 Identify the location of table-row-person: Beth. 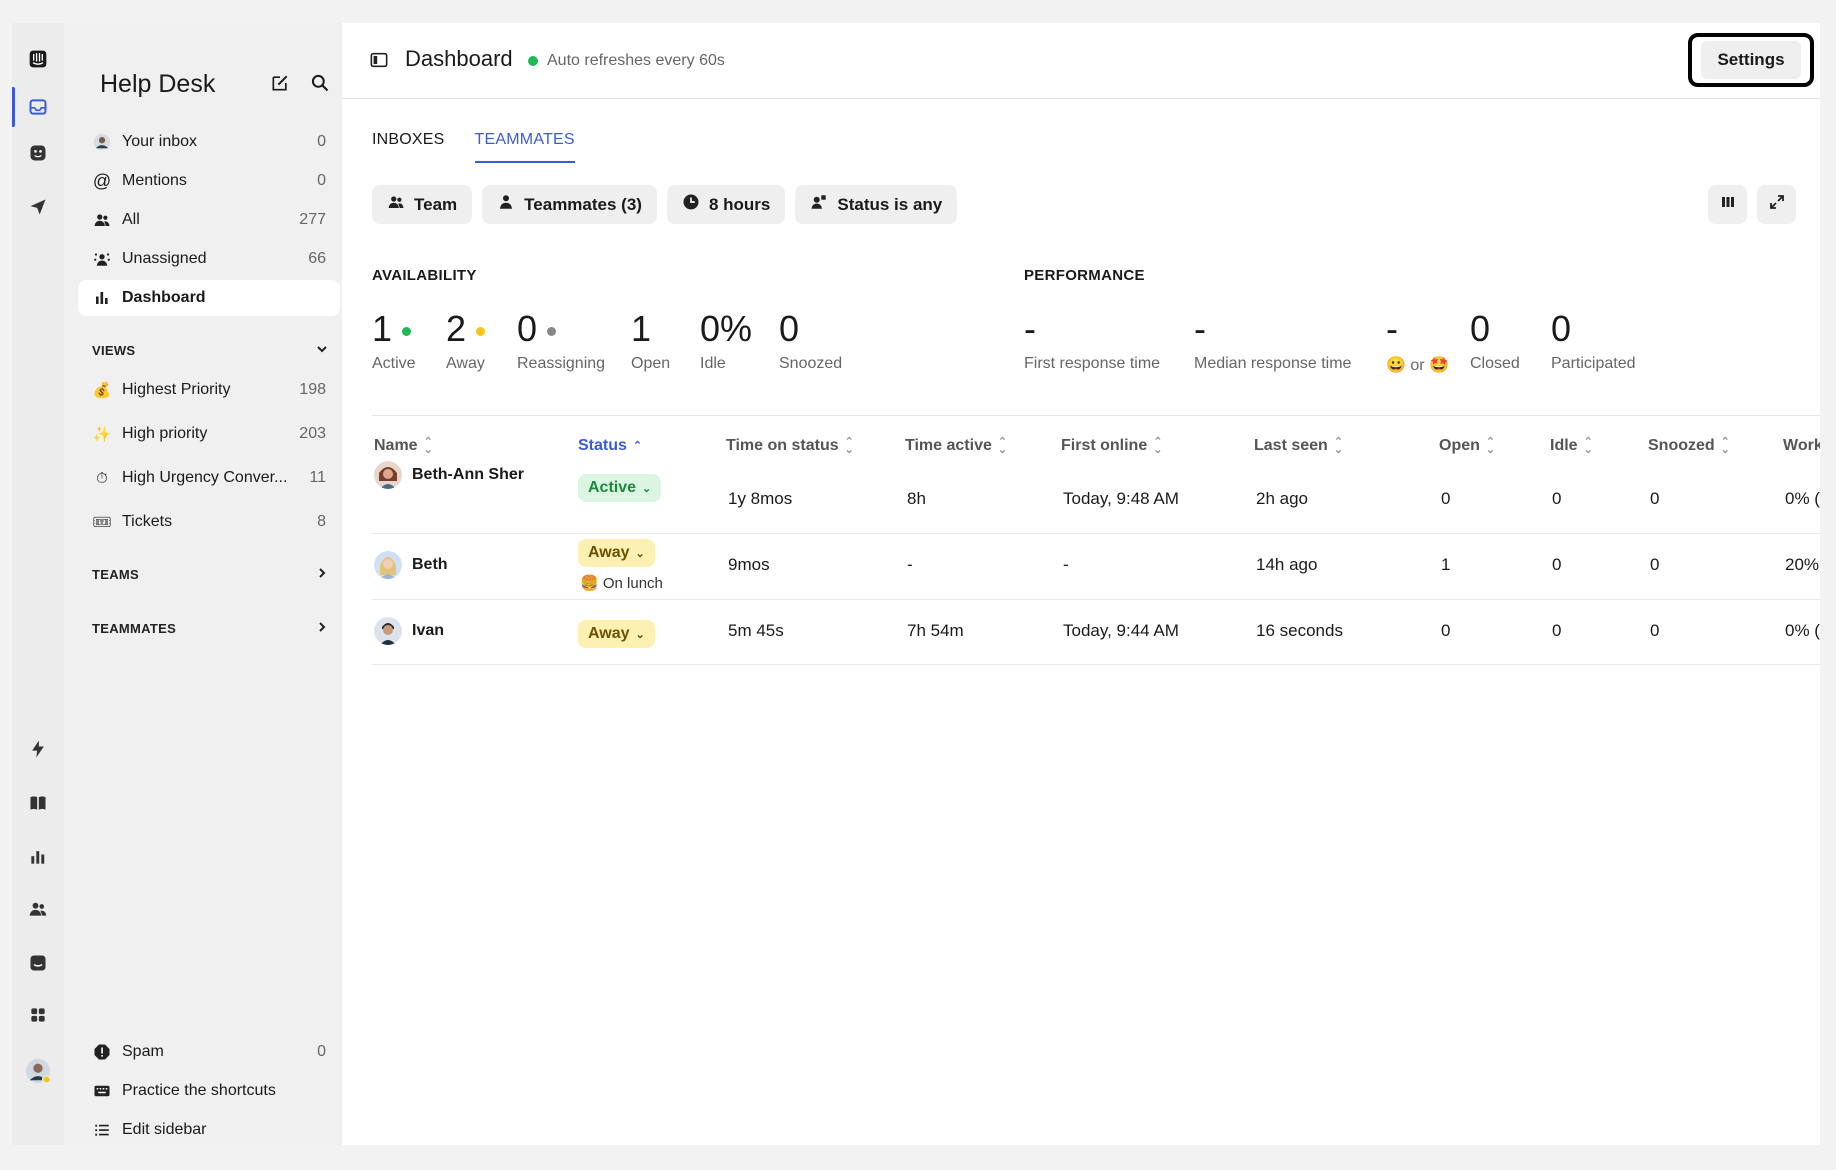
(411, 565).